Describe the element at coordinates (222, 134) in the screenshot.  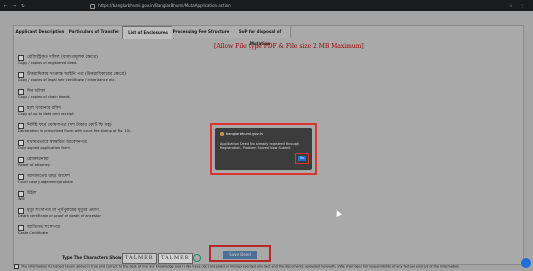
I see `site-logo-icon` at that location.